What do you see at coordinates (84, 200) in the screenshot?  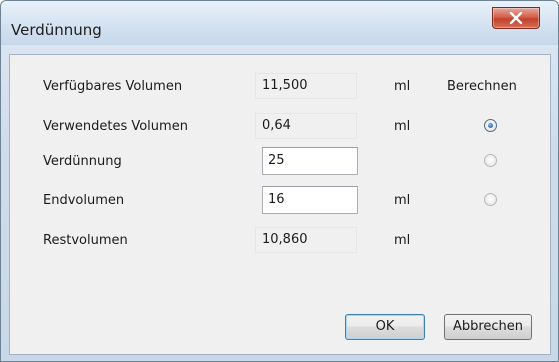 I see `final-volume-label: Endvolumen` at bounding box center [84, 200].